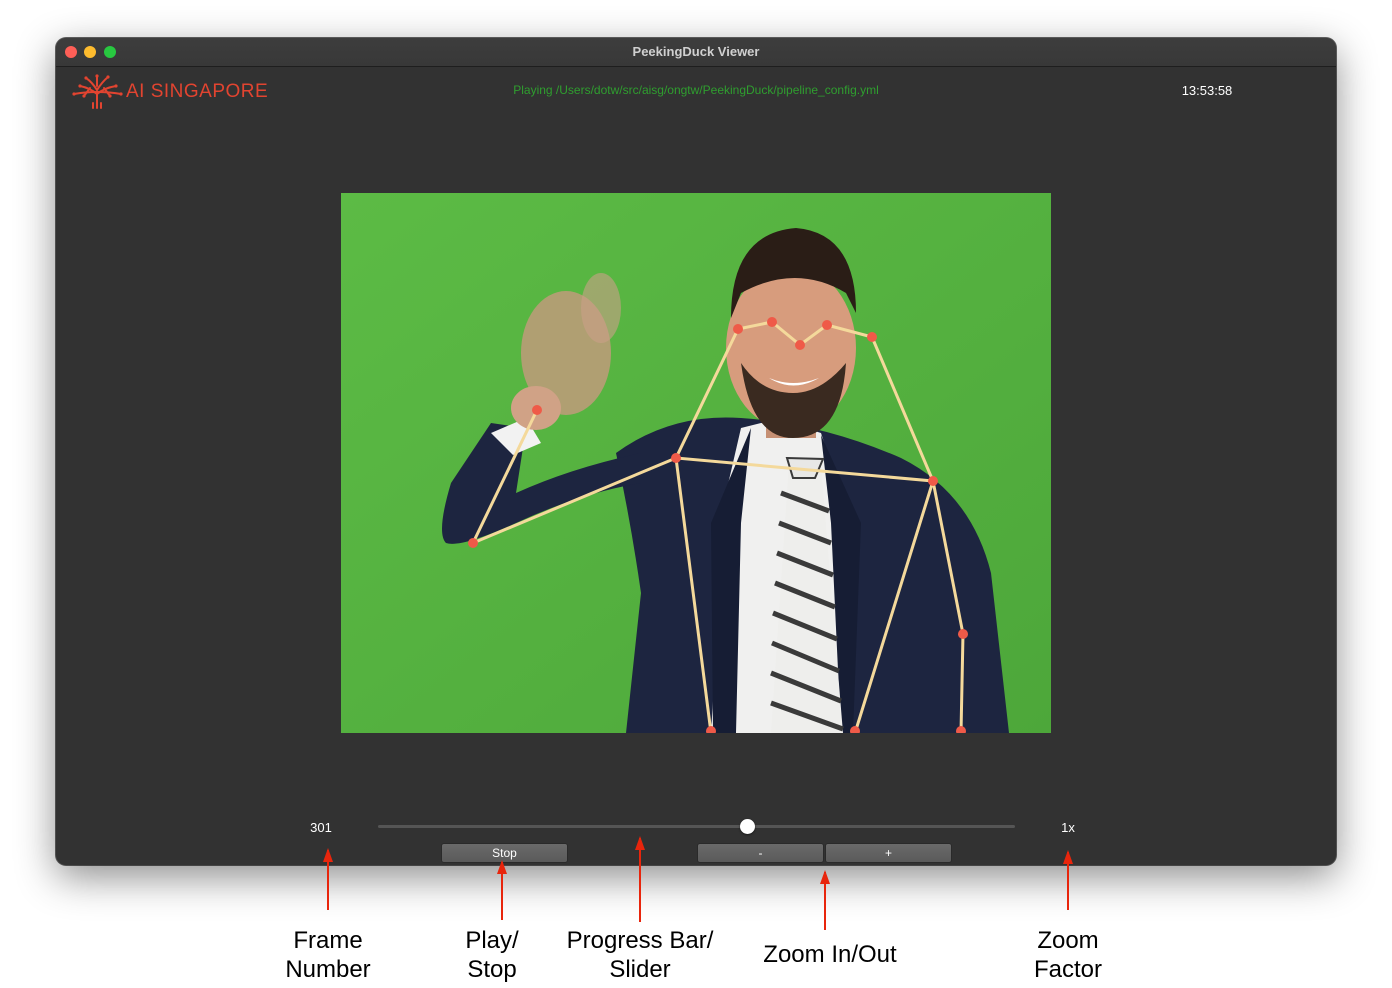 The height and width of the screenshot is (988, 1392). Describe the element at coordinates (888, 853) in the screenshot. I see `zoom-in-button: +` at that location.